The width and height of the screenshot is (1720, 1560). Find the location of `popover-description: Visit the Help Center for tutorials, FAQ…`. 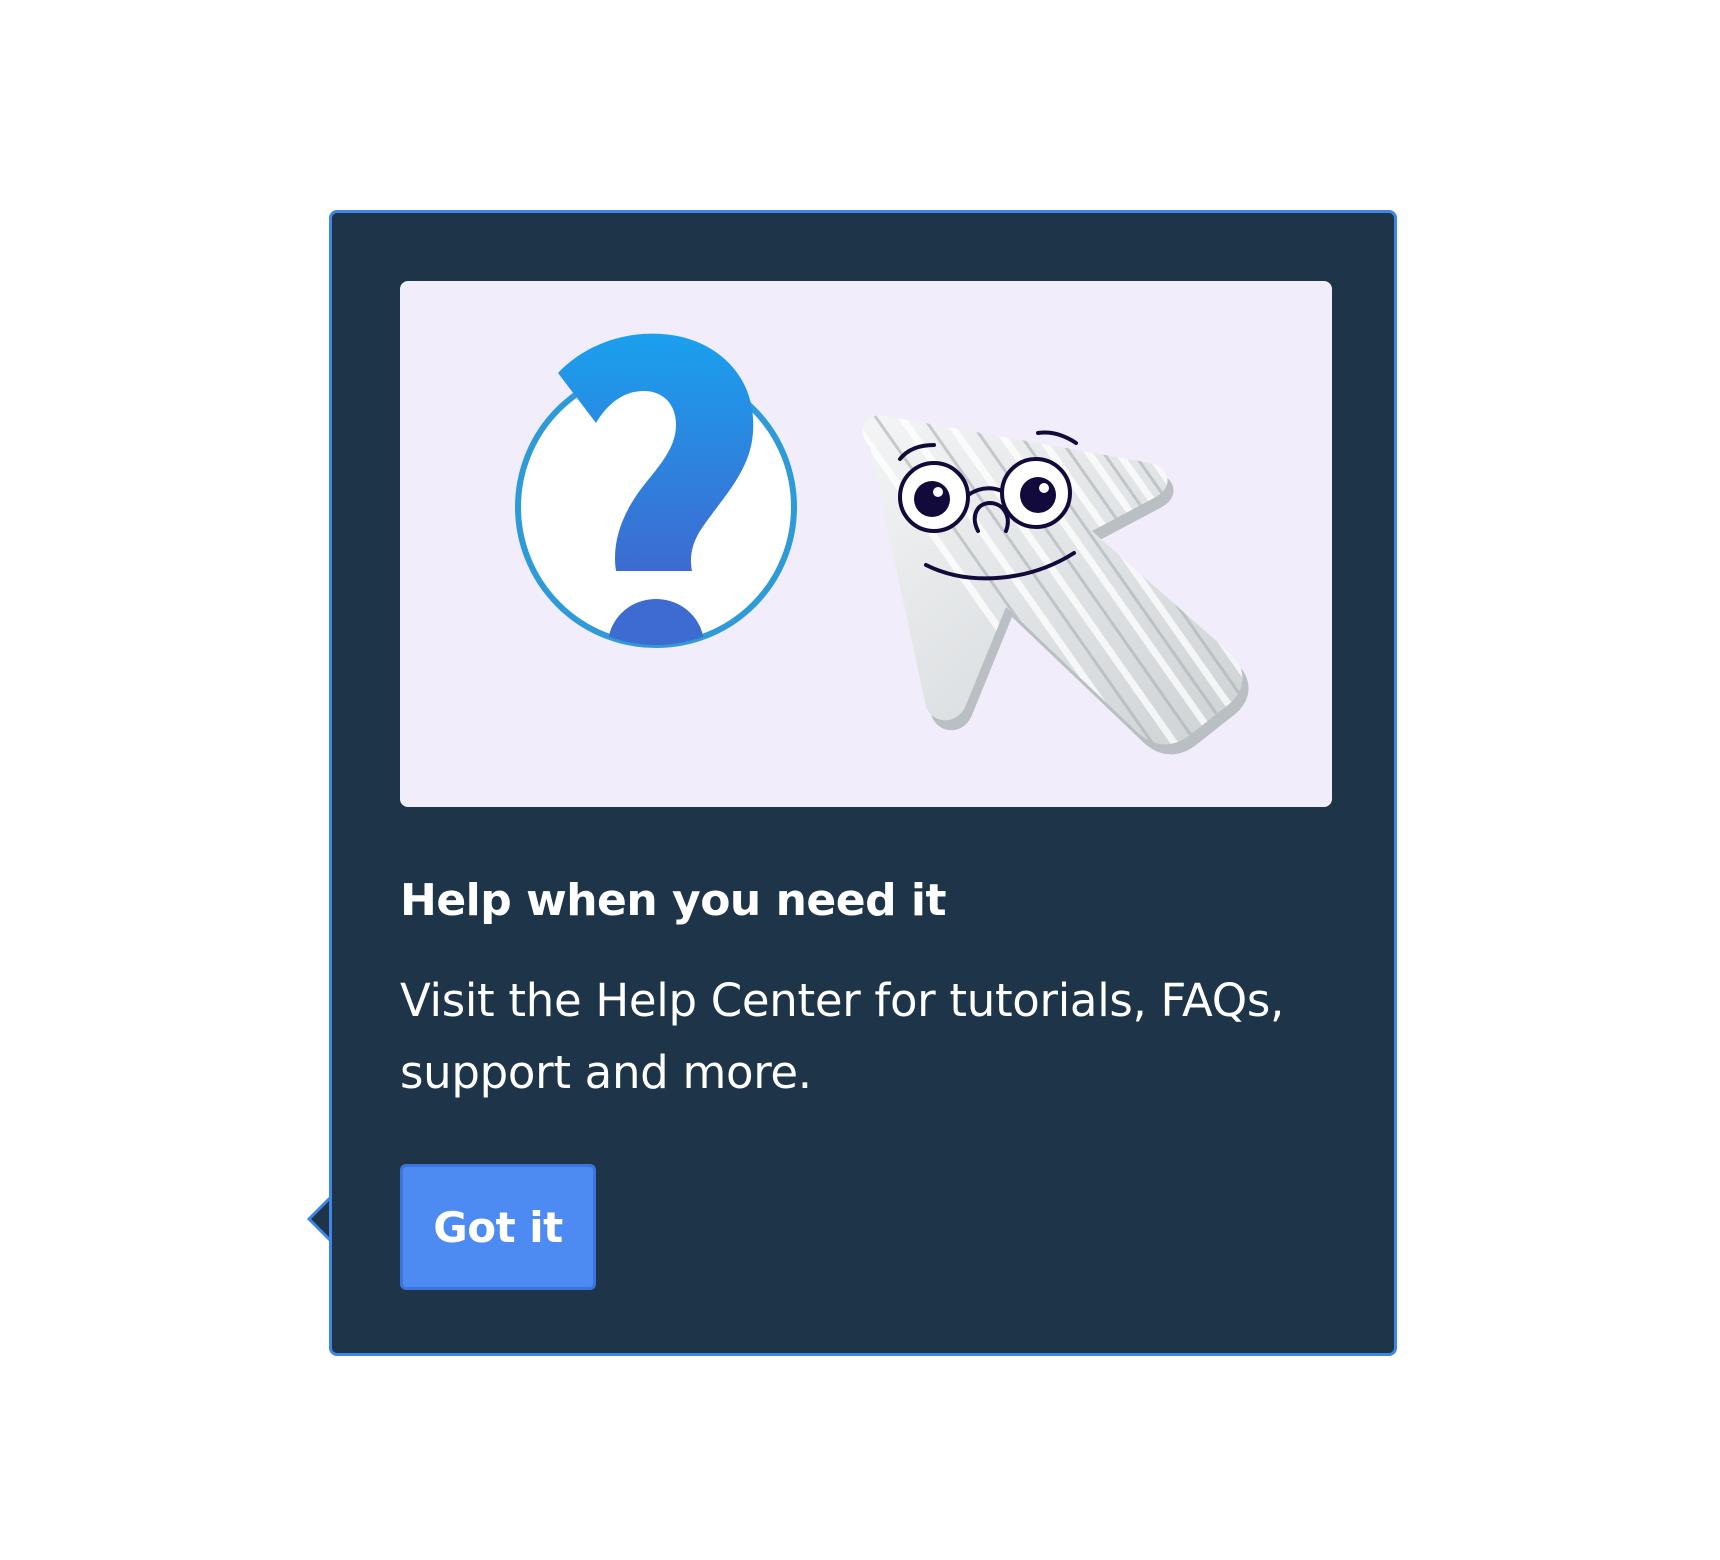

popover-description: Visit the Help Center for tutorials, FAQ… is located at coordinates (842, 1036).